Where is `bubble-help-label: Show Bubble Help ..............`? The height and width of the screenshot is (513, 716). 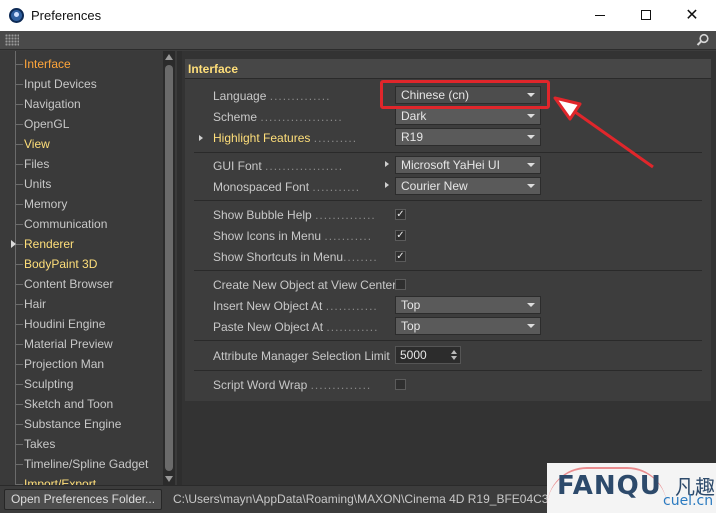 bubble-help-label: Show Bubble Help .............. is located at coordinates (294, 215).